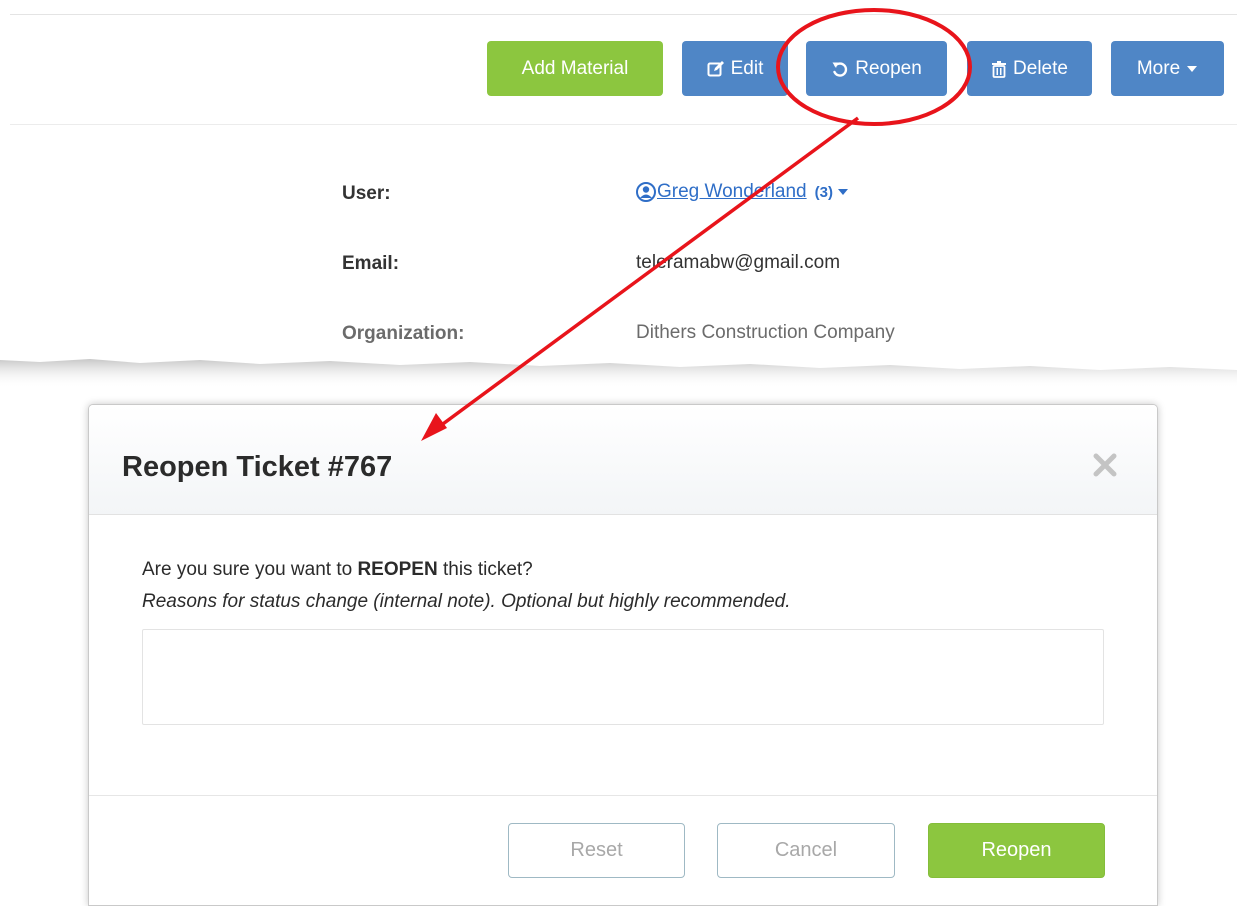  What do you see at coordinates (824, 192) in the screenshot?
I see `user-ticket-count: (3)` at bounding box center [824, 192].